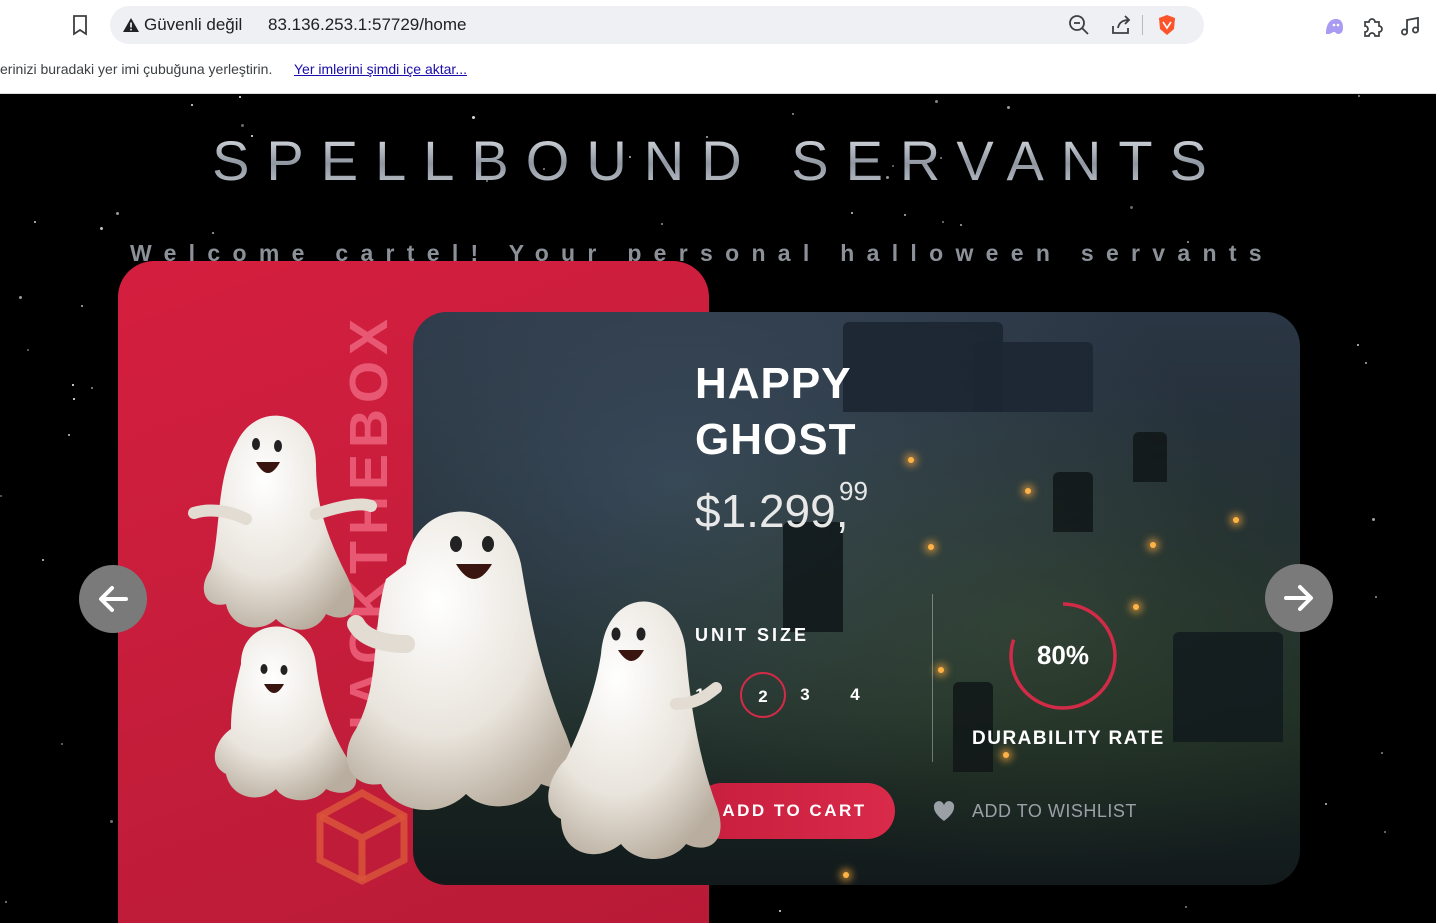 The width and height of the screenshot is (1436, 923). What do you see at coordinates (1142, 25) in the screenshot?
I see `omnibox-divider` at bounding box center [1142, 25].